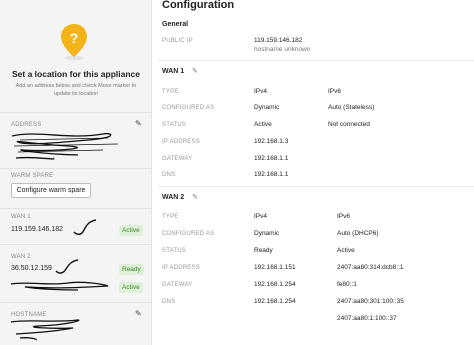  What do you see at coordinates (76, 74) in the screenshot?
I see `location-title: Set a location for this appliance` at bounding box center [76, 74].